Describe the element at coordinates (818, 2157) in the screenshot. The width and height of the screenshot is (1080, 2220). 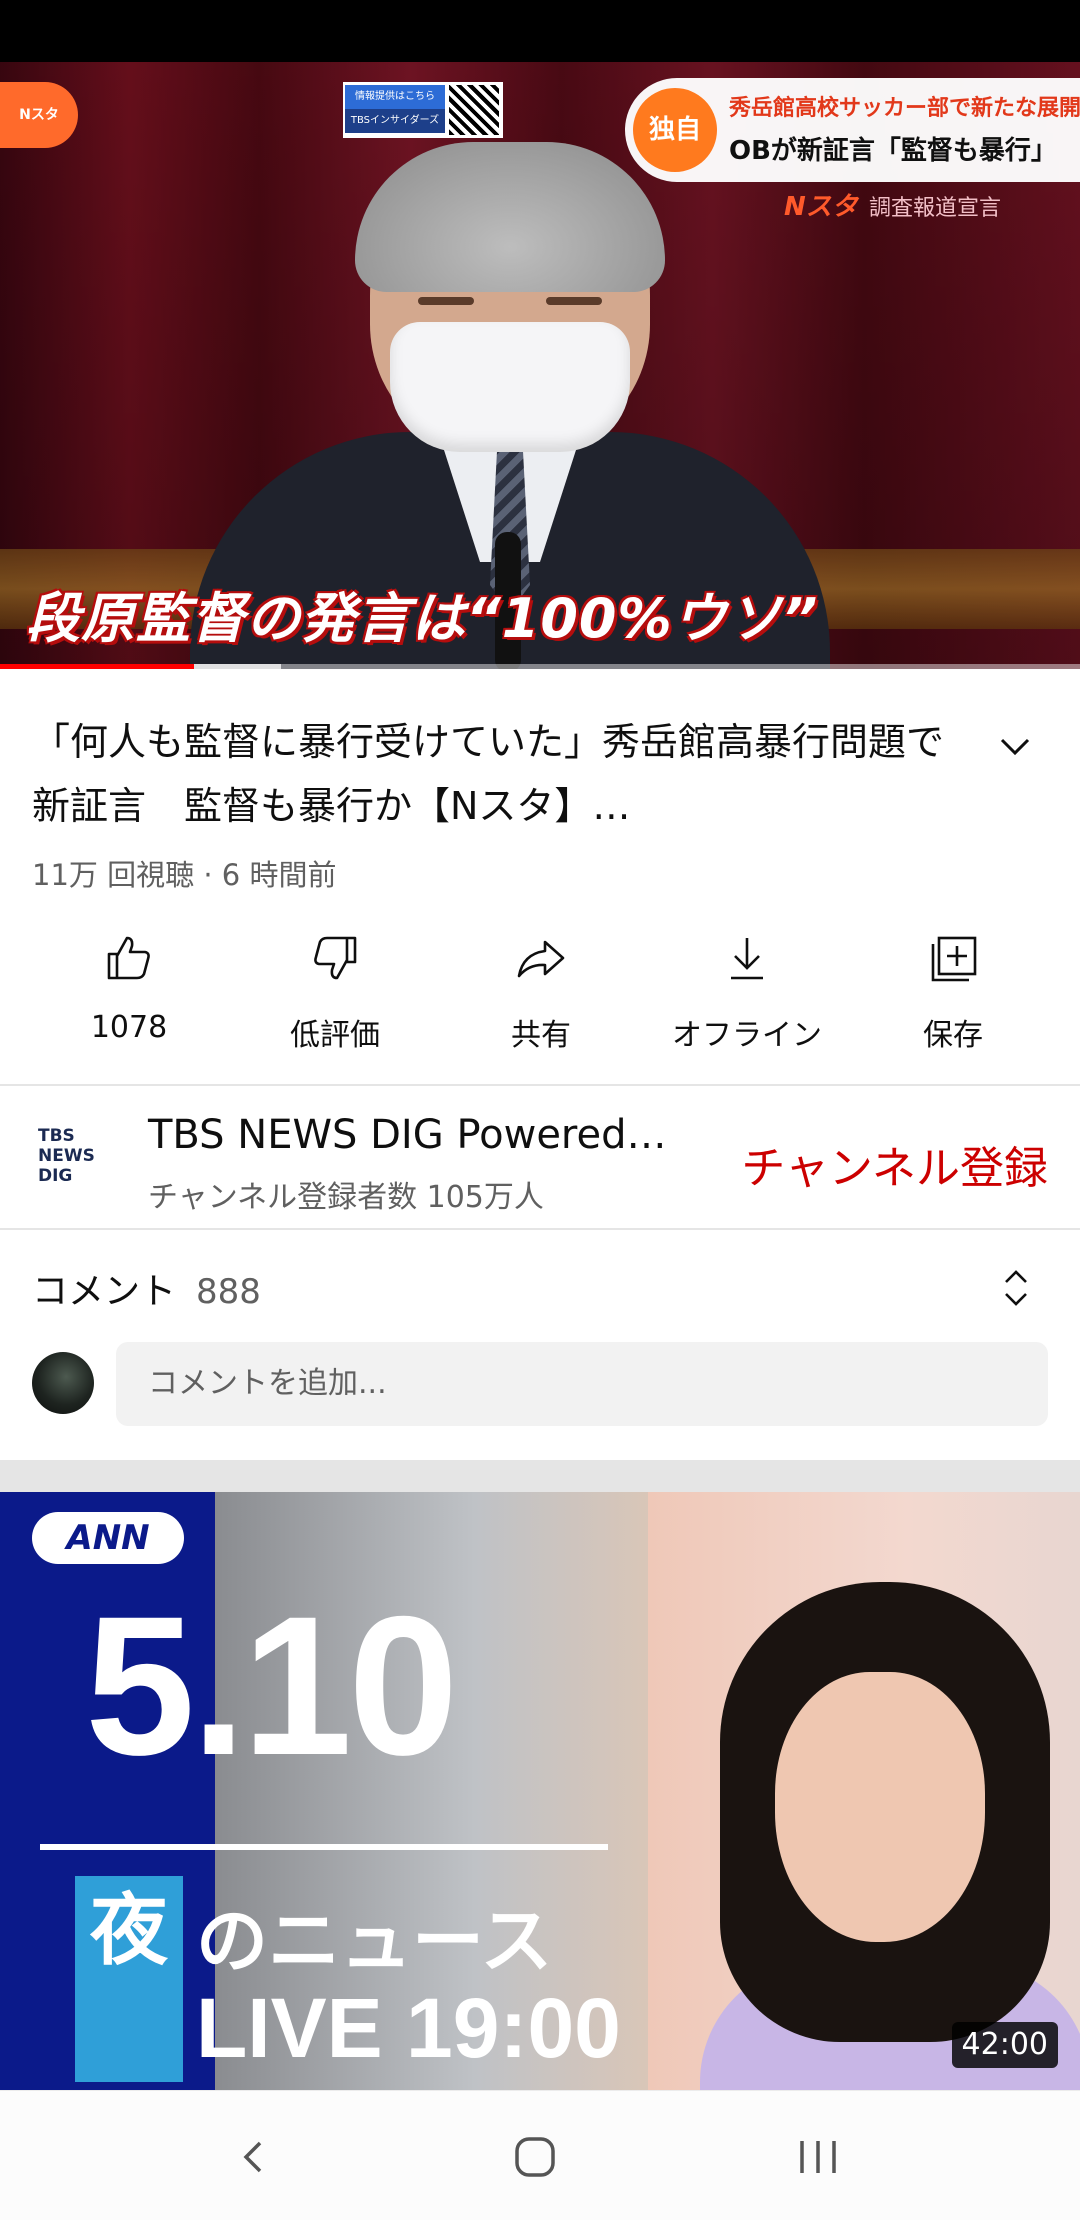
I see `recent-apps-icon` at that location.